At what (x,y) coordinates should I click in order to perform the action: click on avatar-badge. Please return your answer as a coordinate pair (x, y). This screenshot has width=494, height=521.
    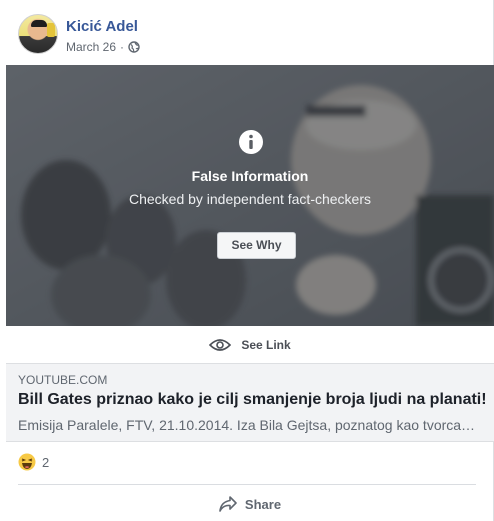
    Looking at the image, I should click on (51, 30).